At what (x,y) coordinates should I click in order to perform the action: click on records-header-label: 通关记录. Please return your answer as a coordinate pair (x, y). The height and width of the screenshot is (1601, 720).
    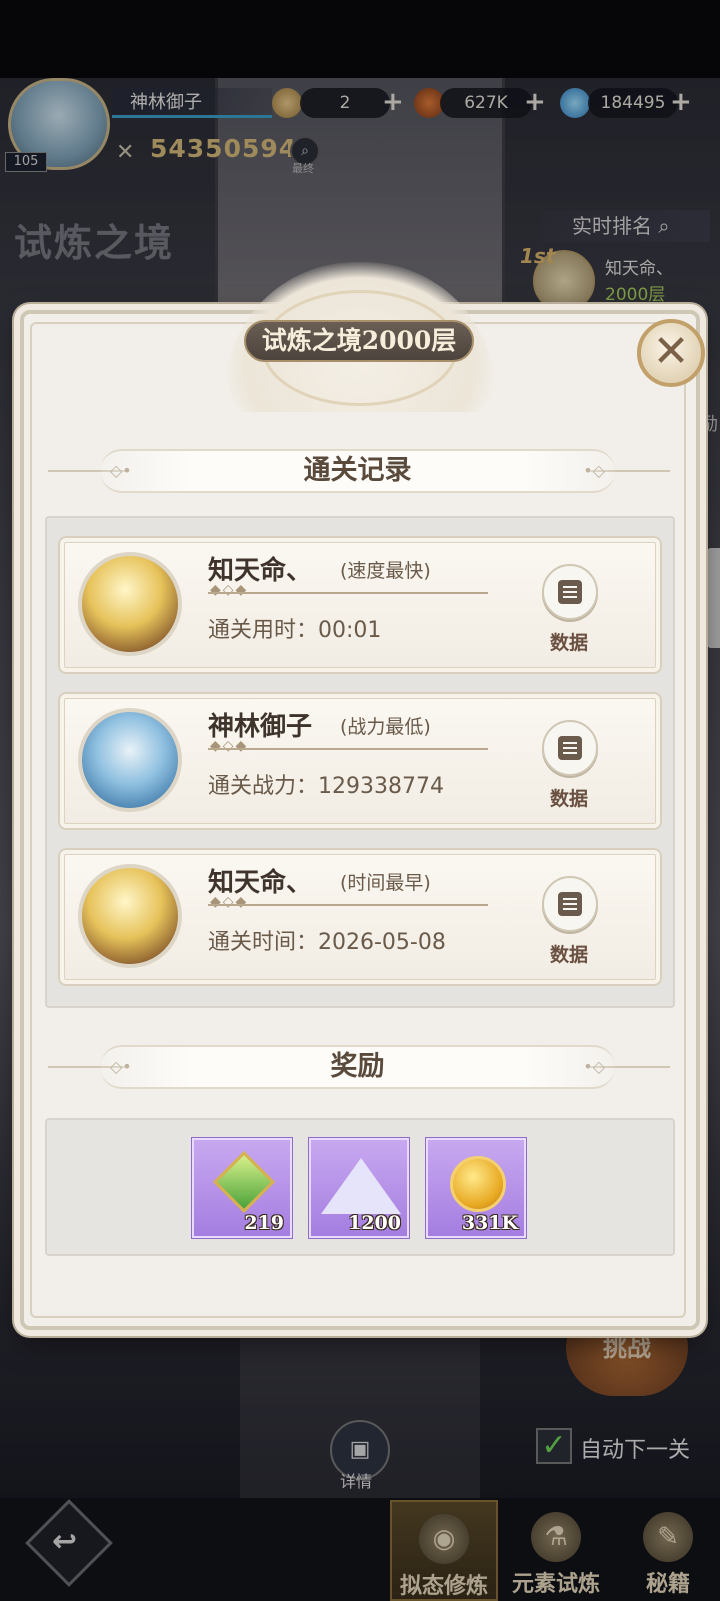
    Looking at the image, I should click on (357, 470).